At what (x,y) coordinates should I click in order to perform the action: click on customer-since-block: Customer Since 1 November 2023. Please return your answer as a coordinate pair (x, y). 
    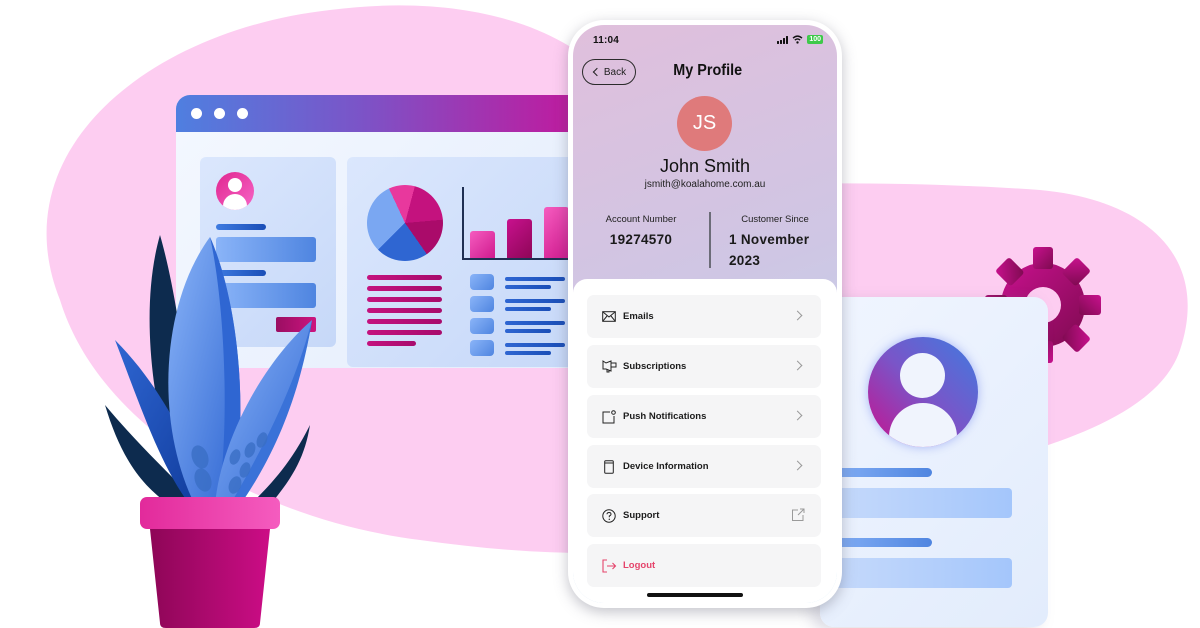
    Looking at the image, I should click on (775, 242).